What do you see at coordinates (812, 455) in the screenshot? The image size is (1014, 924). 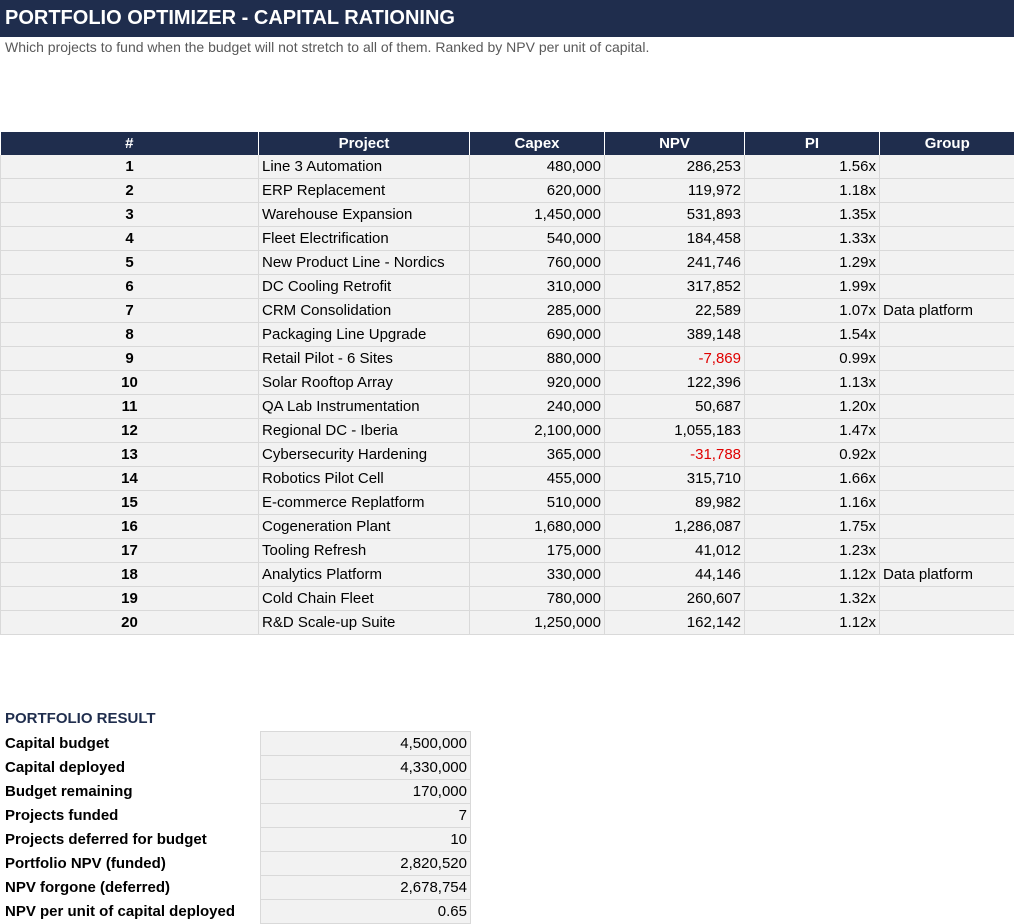 I see `cell-pi: 0.92x` at bounding box center [812, 455].